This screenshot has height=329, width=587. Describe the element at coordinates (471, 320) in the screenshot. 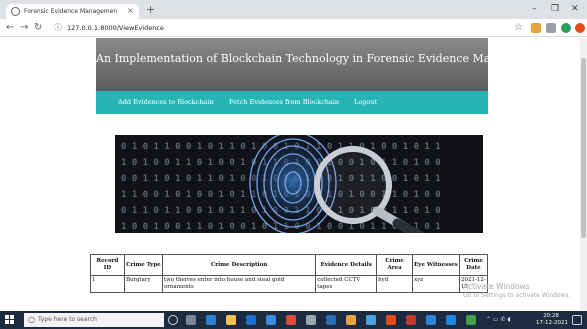

I see `chrome-icon` at that location.